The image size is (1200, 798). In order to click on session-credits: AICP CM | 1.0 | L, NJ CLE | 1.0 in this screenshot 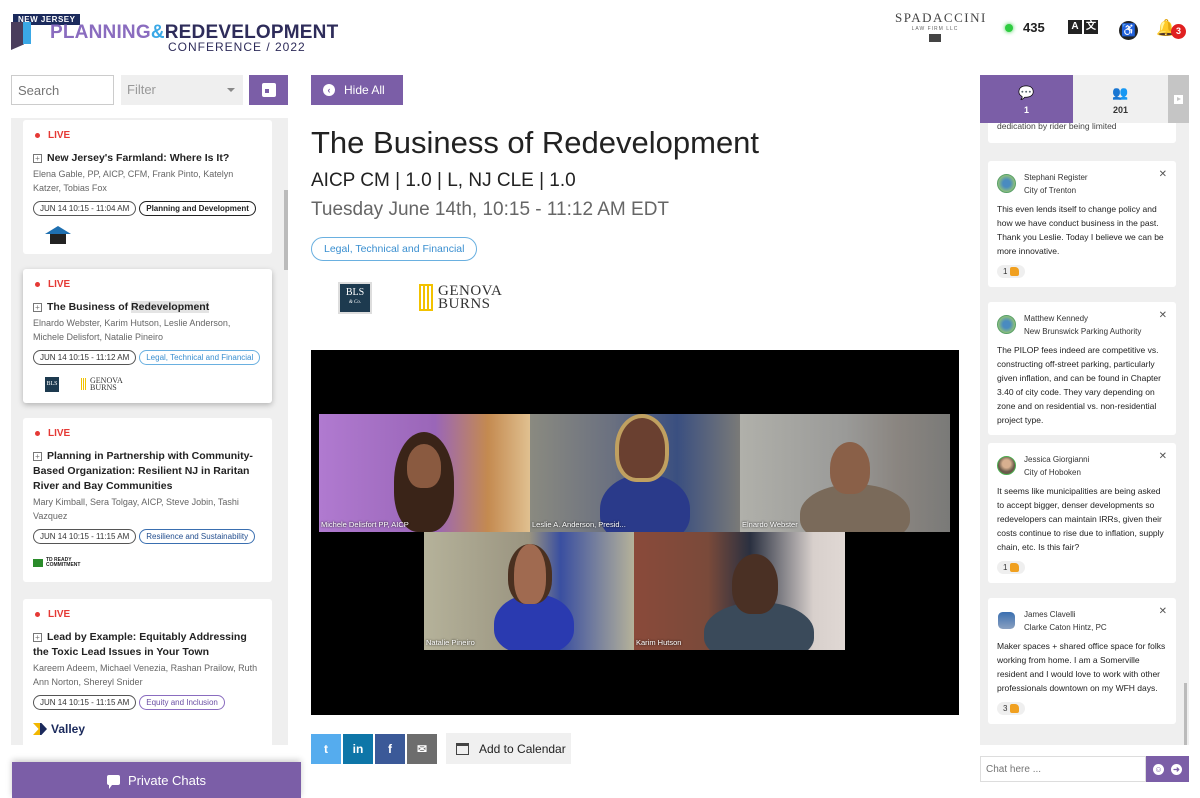, I will do `click(443, 180)`.